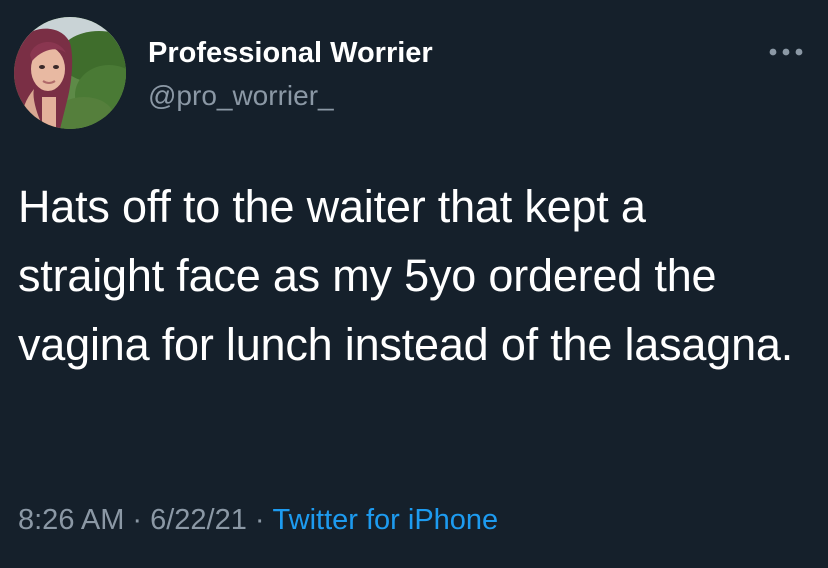  I want to click on avatar, so click(70, 73).